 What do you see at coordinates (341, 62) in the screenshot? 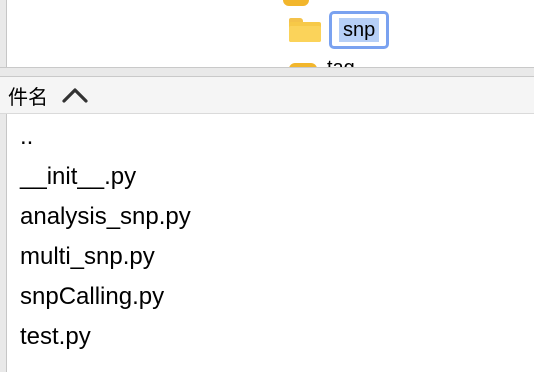
I see `tree-item-label: tag` at bounding box center [341, 62].